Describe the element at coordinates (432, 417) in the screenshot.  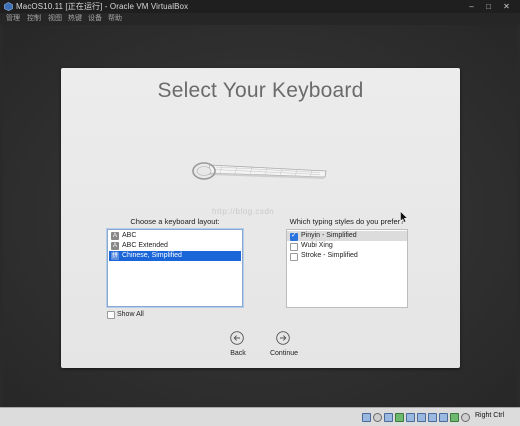
I see `display-icon` at that location.